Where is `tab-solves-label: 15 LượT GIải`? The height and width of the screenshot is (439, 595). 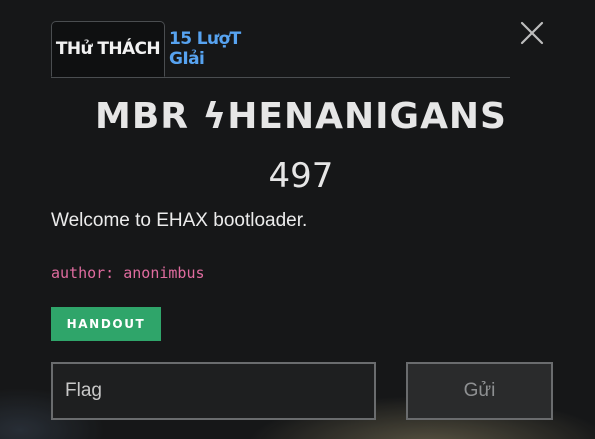
tab-solves-label: 15 LượT GIải is located at coordinates (205, 48).